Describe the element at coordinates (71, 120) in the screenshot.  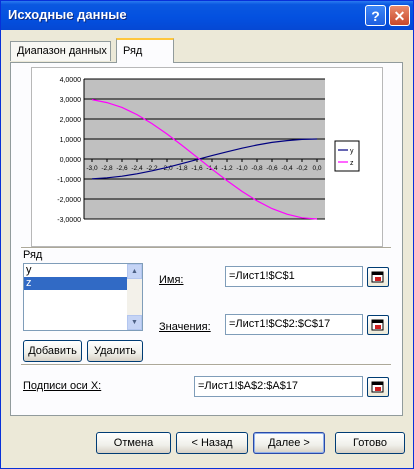
I see `y-tick-label: 2,0000` at that location.